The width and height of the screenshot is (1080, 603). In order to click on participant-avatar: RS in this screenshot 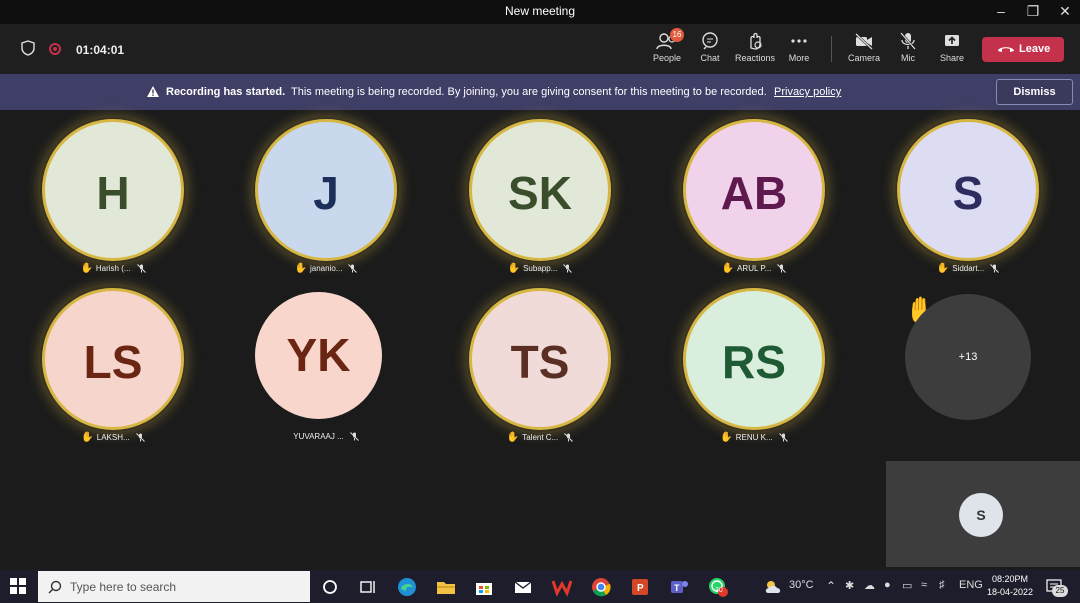, I will do `click(754, 359)`.